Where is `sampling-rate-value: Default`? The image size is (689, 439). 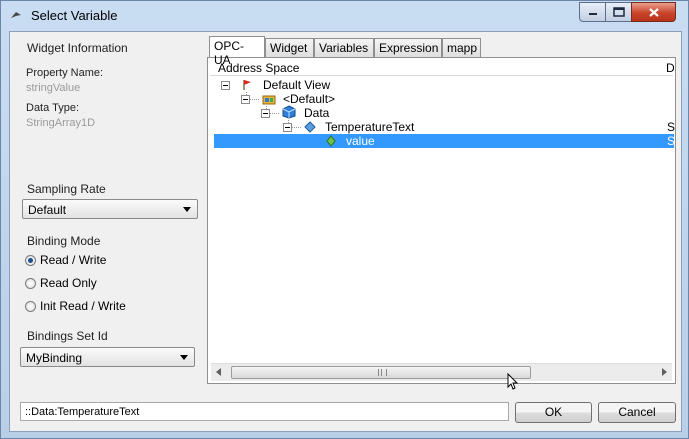
sampling-rate-value: Default is located at coordinates (47, 210).